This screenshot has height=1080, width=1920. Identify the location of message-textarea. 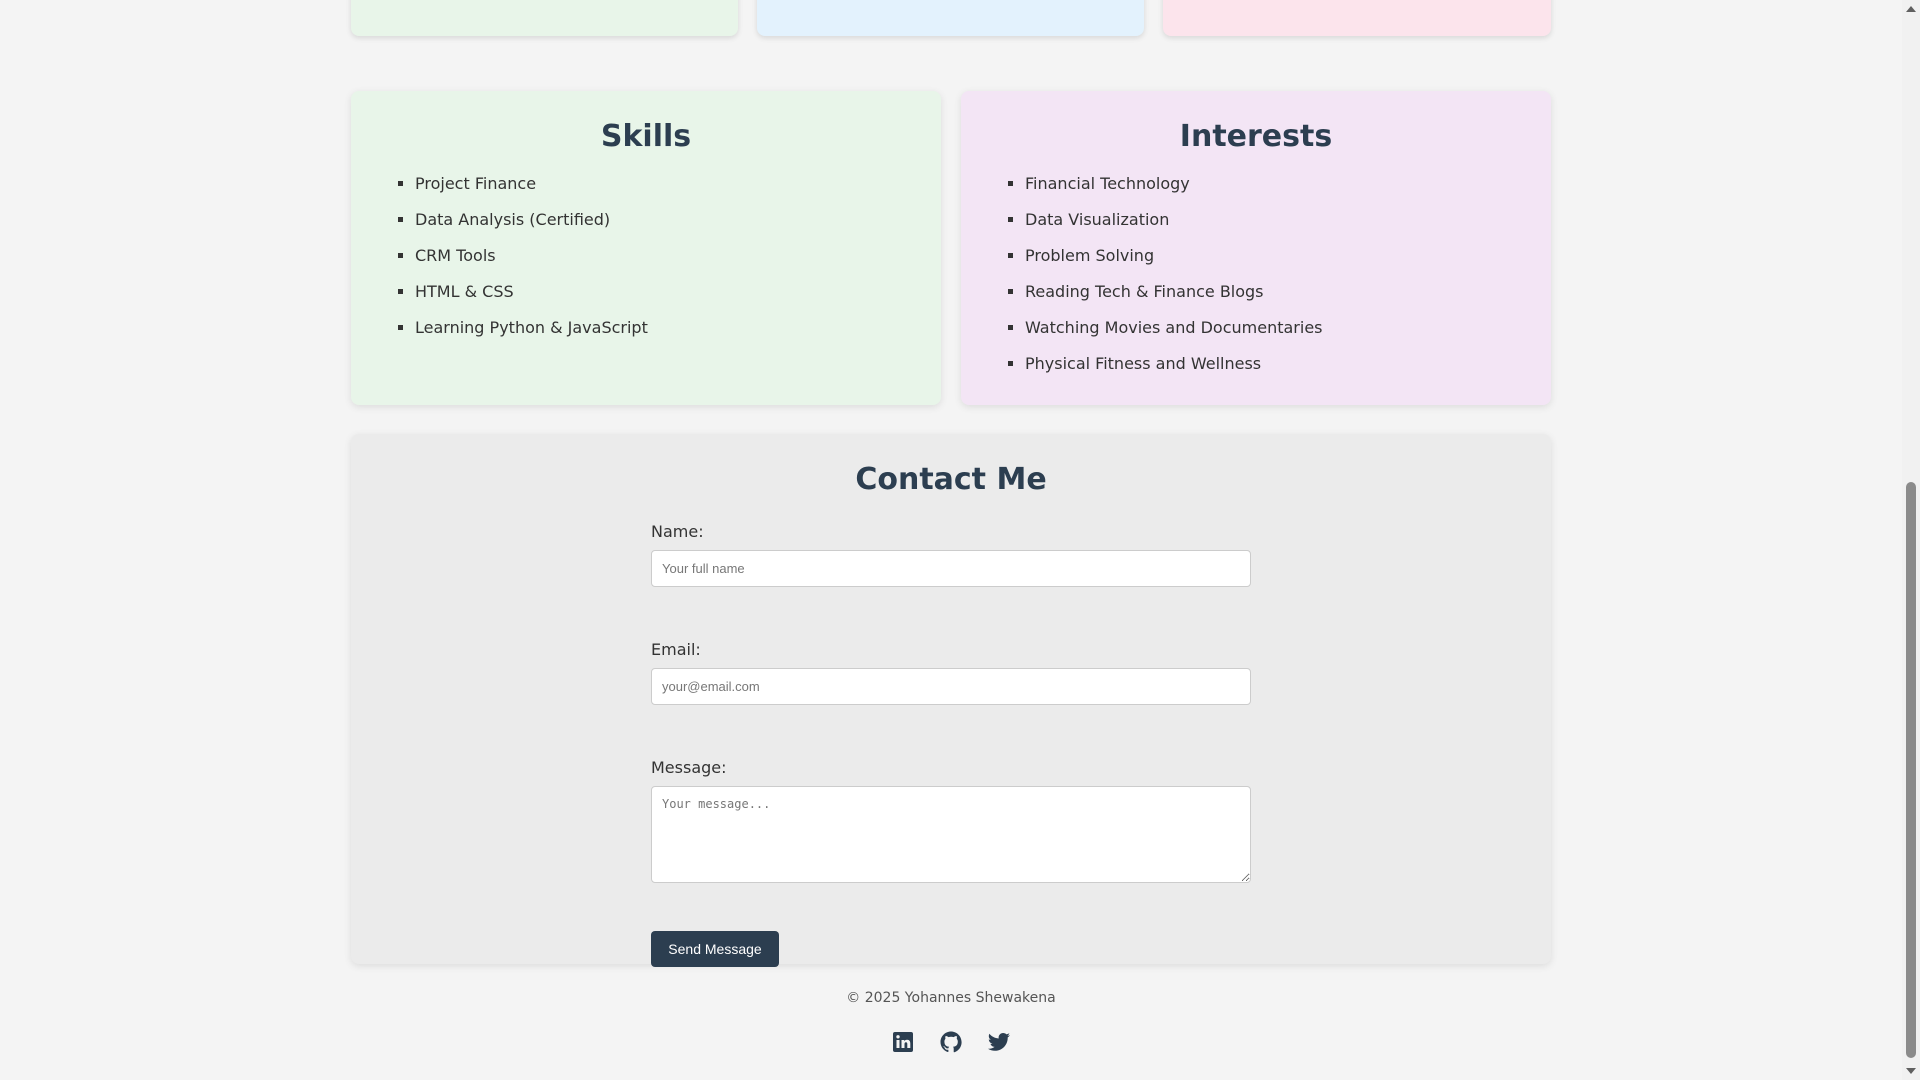
(951, 834).